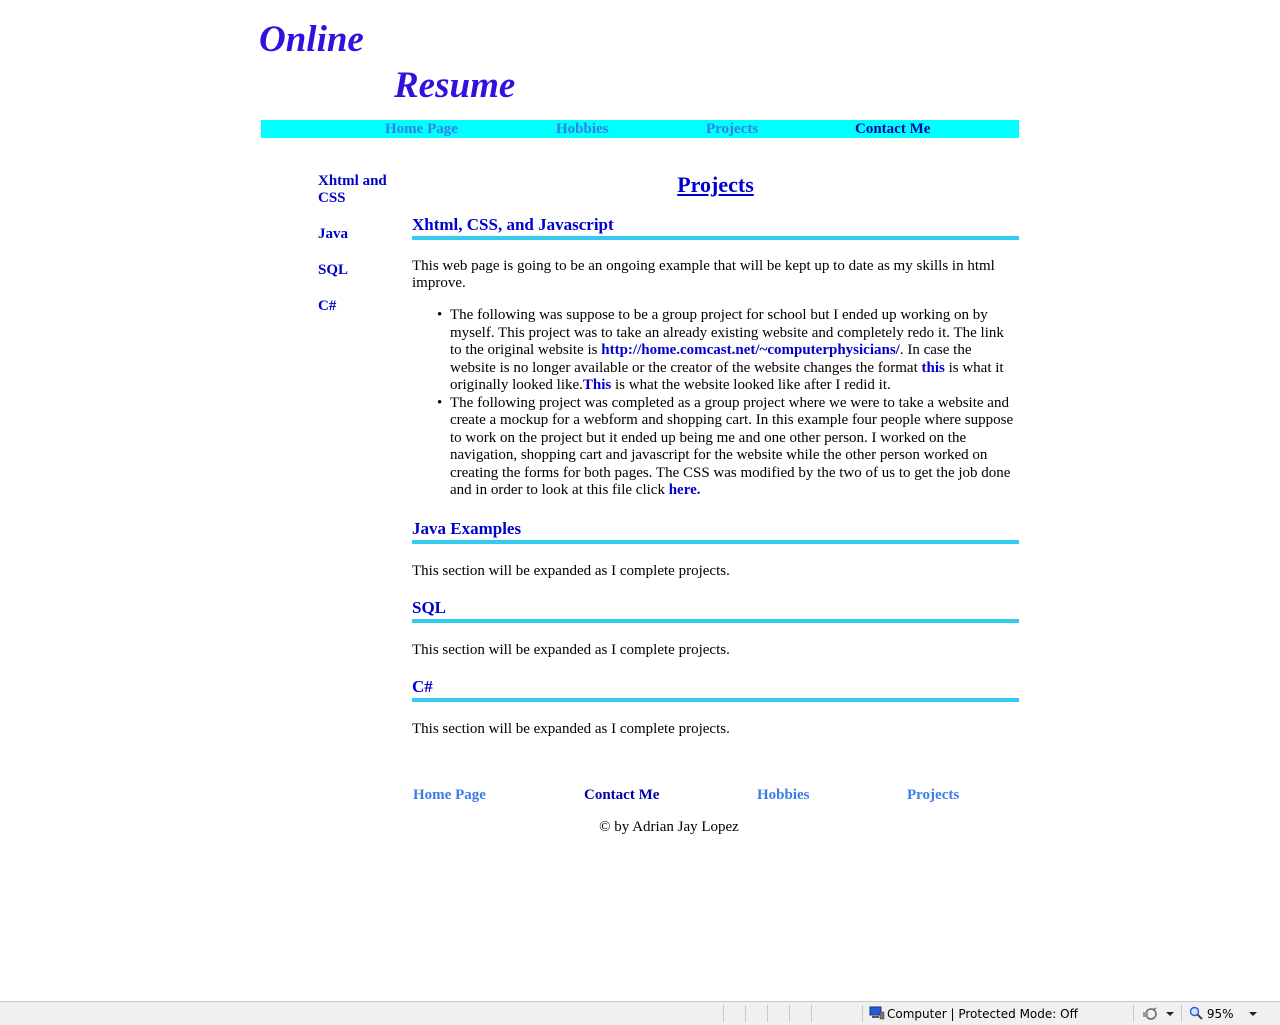 The height and width of the screenshot is (1025, 1280). I want to click on computer-icon, so click(877, 1013).